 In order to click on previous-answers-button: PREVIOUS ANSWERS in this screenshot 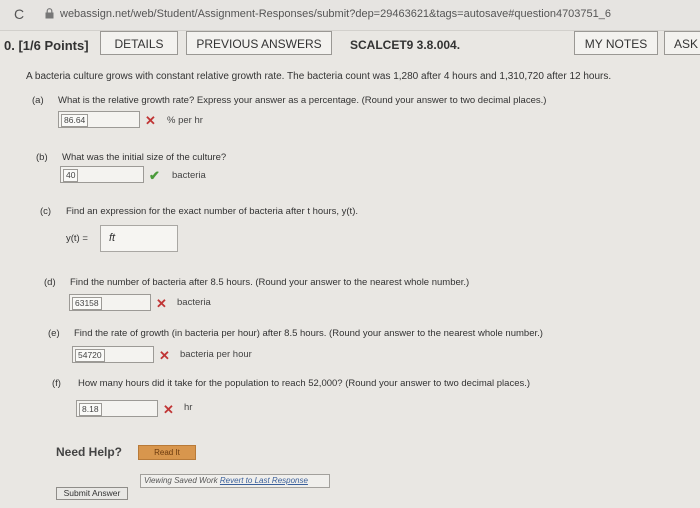, I will do `click(259, 43)`.